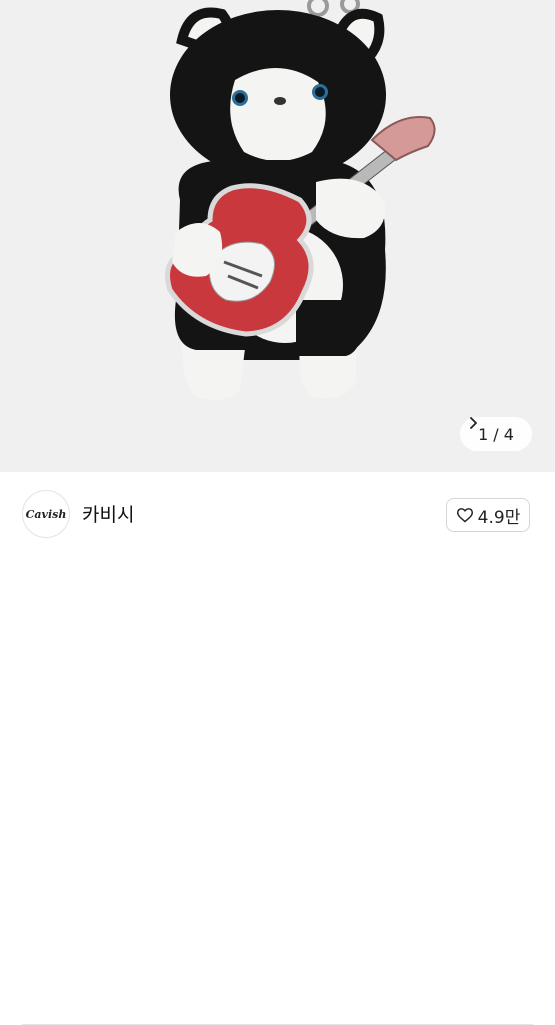 The image size is (555, 1025). I want to click on seller-name: 카비시, so click(108, 513).